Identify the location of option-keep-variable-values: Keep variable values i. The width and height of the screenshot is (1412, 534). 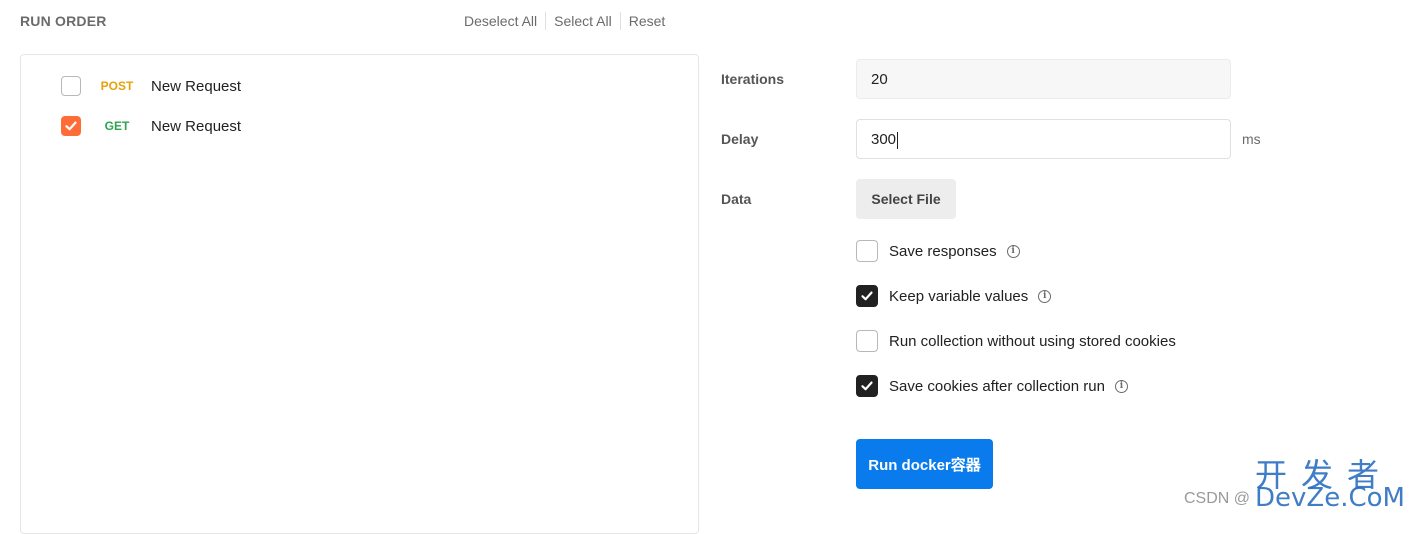
(954, 296).